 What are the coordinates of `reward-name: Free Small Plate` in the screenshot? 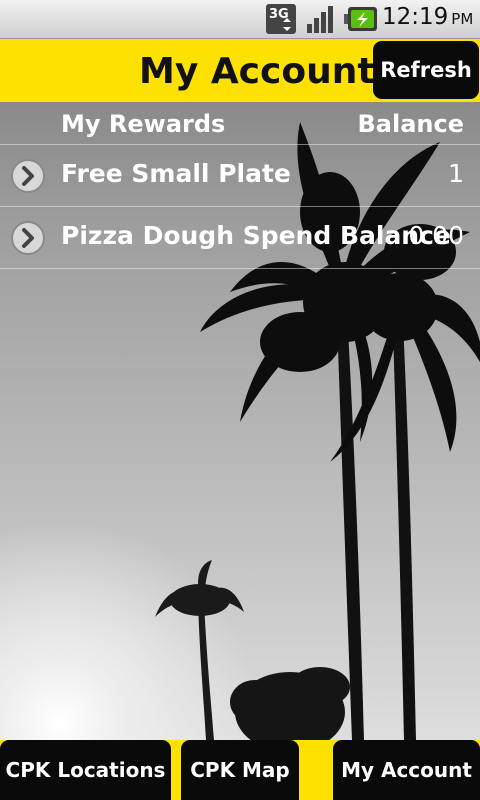 It's located at (176, 173).